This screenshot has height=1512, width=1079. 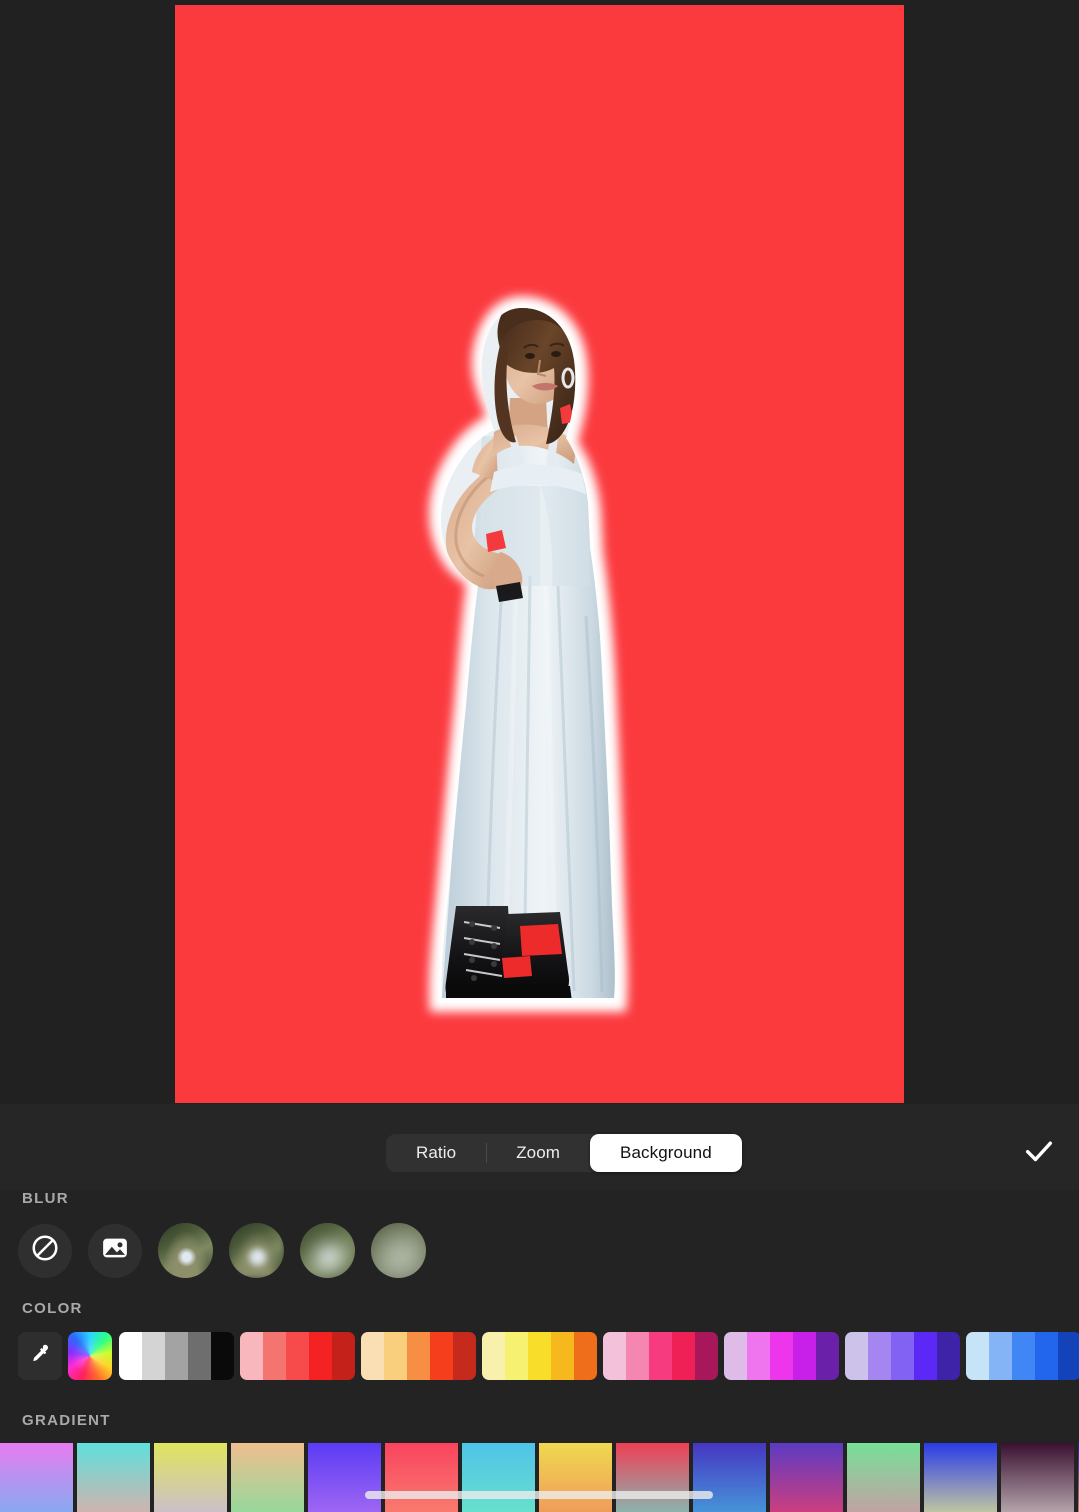 What do you see at coordinates (599, 1356) in the screenshot?
I see `color-swatch-strip` at bounding box center [599, 1356].